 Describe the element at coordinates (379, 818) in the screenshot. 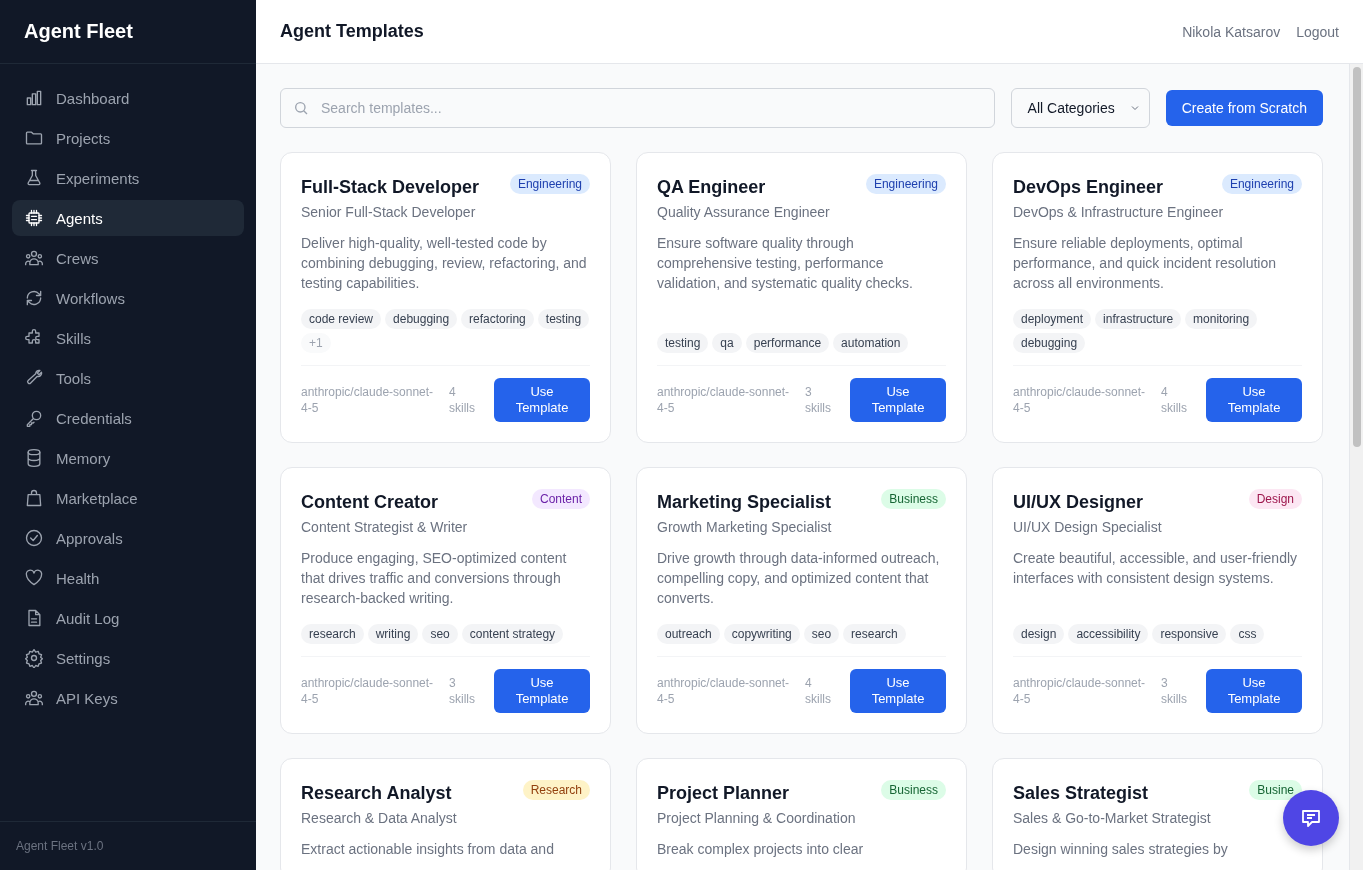

I see `template-role: Research & Data Analyst` at that location.